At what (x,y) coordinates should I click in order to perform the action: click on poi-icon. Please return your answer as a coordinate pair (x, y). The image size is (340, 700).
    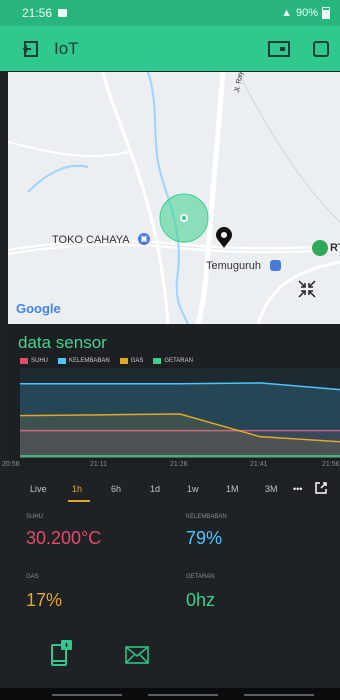
    Looking at the image, I should click on (320, 248).